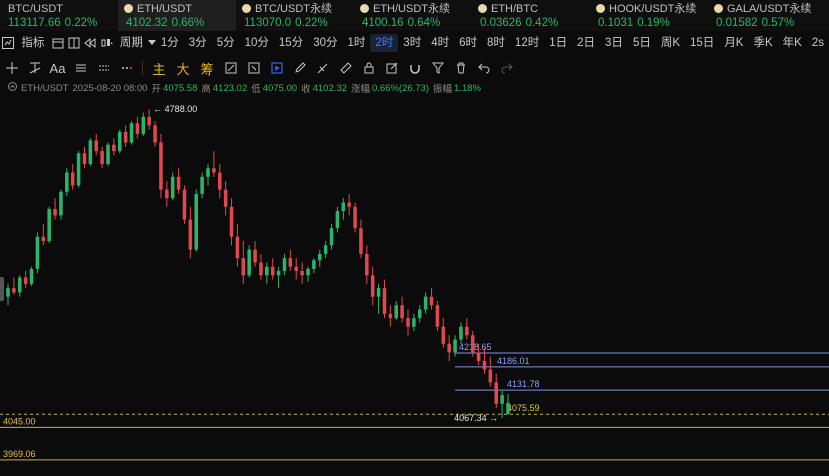  I want to click on period-option: 8时, so click(496, 43).